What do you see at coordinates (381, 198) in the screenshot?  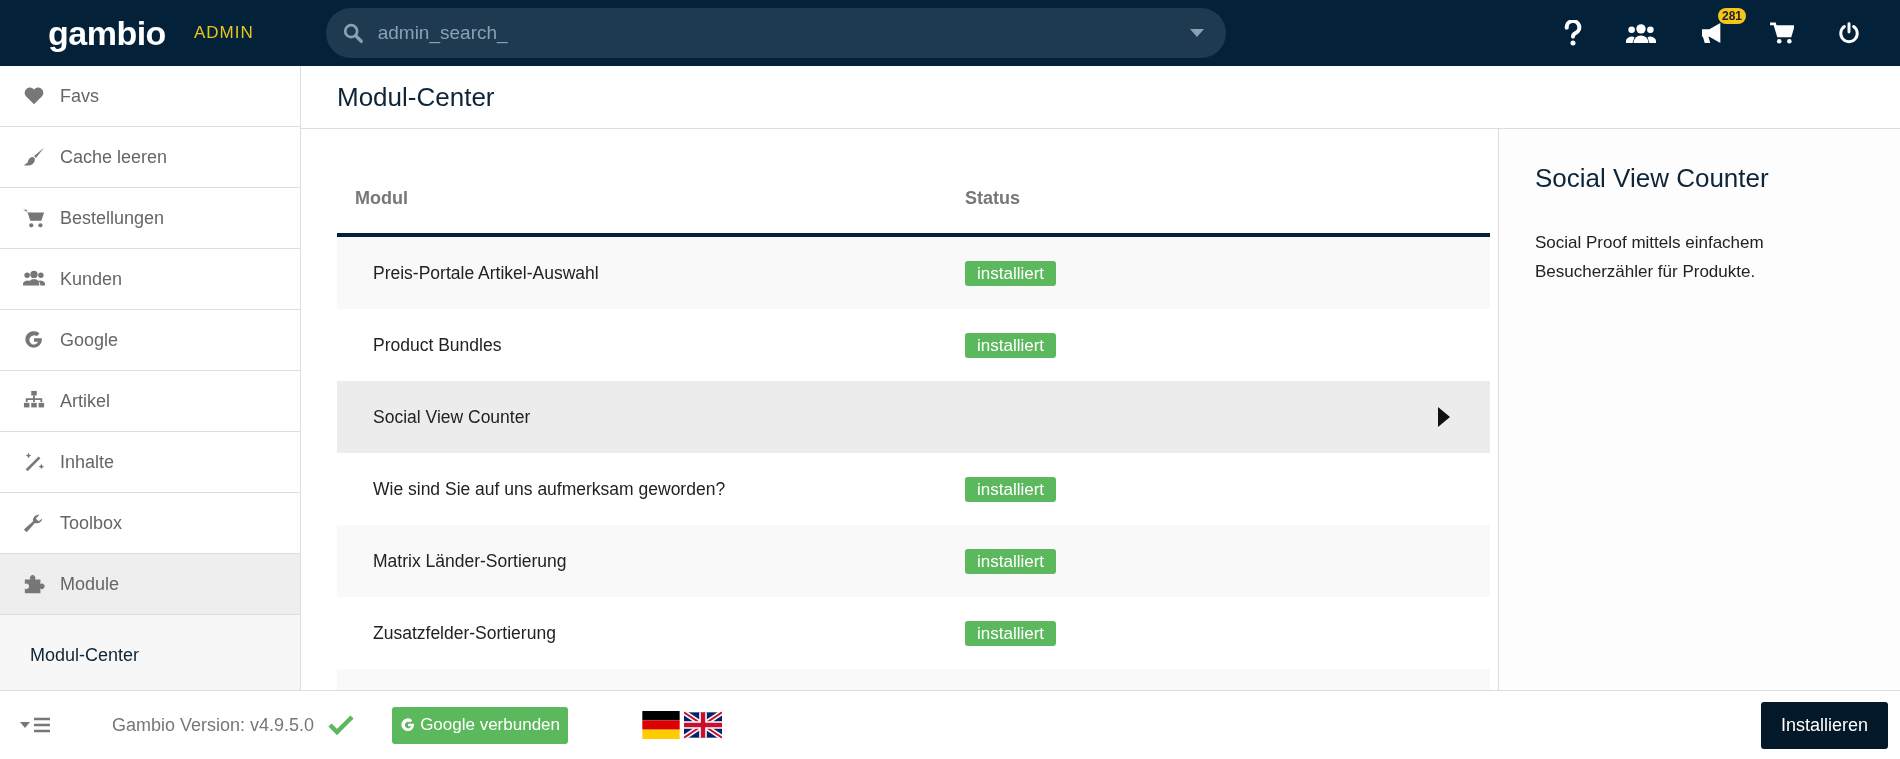 I see `column-header: Modul` at bounding box center [381, 198].